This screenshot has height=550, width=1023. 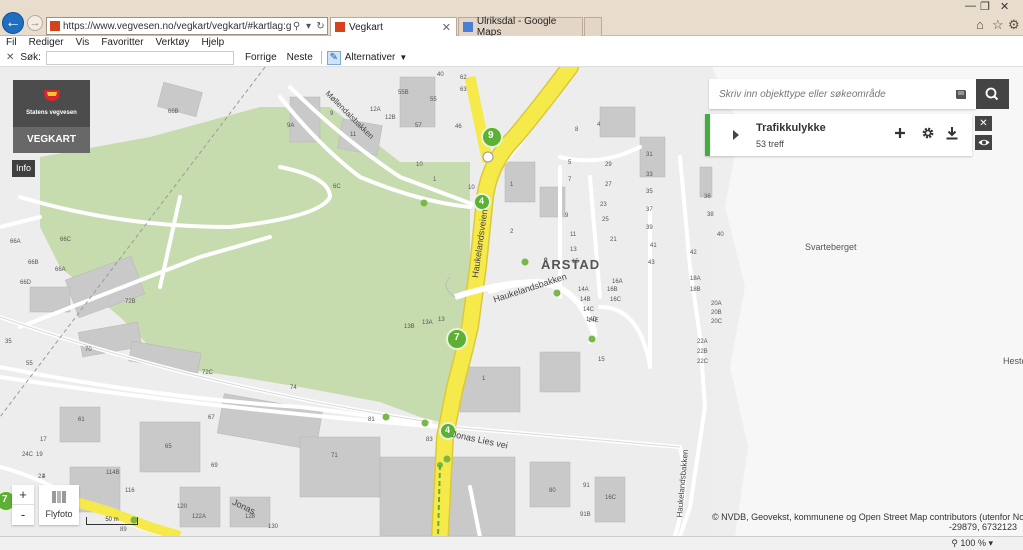 What do you see at coordinates (1004, 6) in the screenshot?
I see `window-close-icon: ✕` at bounding box center [1004, 6].